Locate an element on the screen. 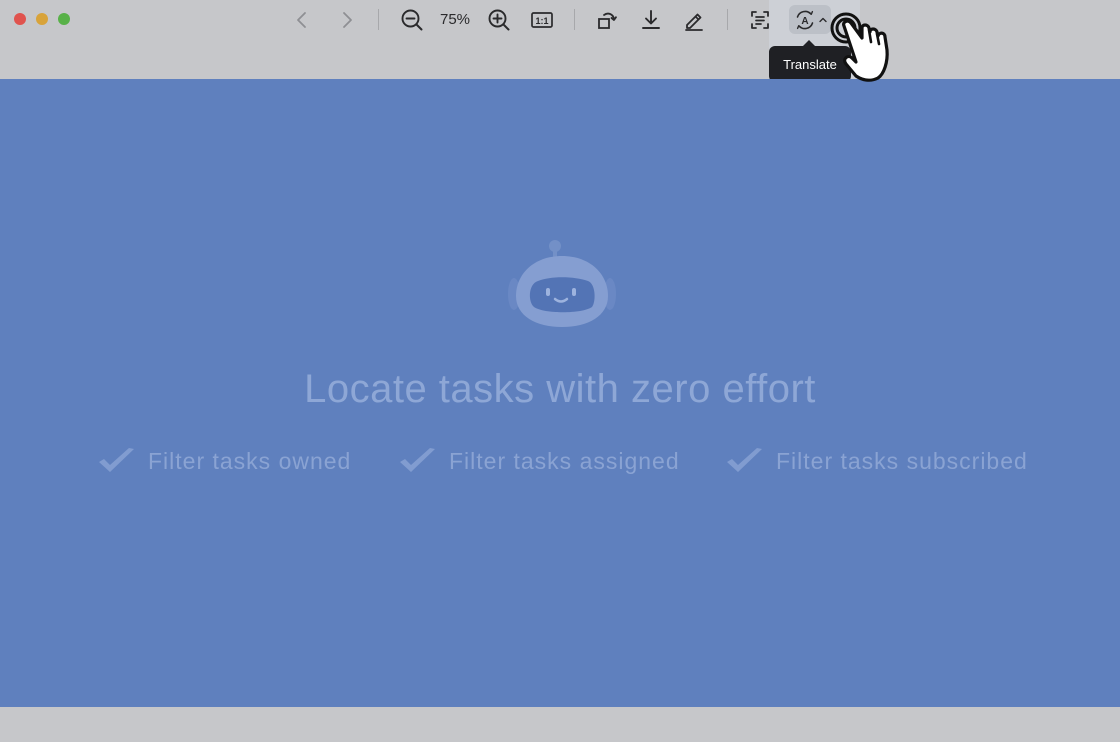  translate-icon: A is located at coordinates (804, 19).